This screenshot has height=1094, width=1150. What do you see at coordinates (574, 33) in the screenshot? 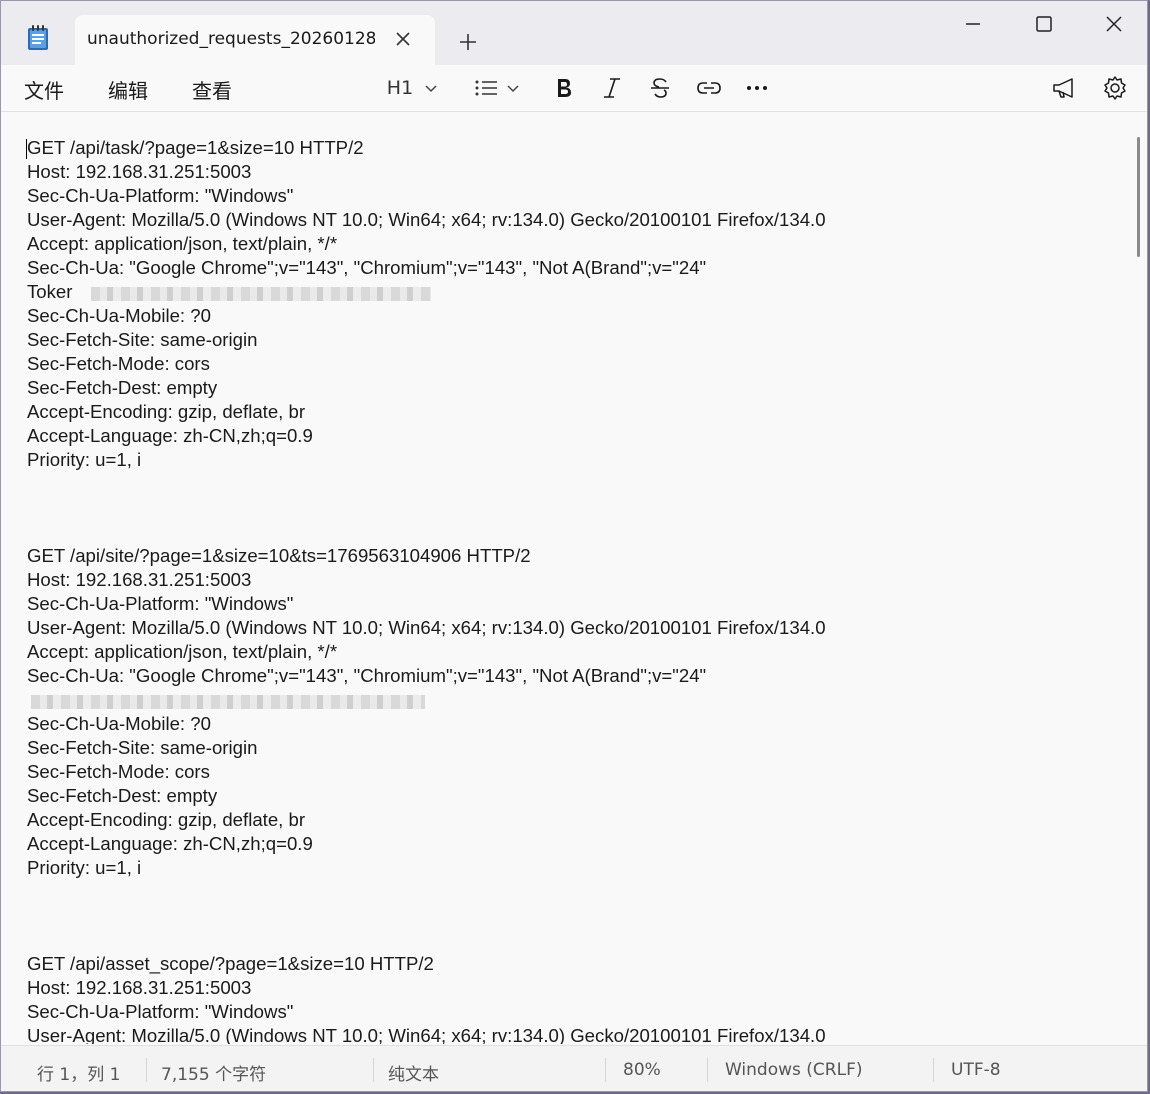
I see `title-bar: unauthorized_requests_20260128_0` at bounding box center [574, 33].